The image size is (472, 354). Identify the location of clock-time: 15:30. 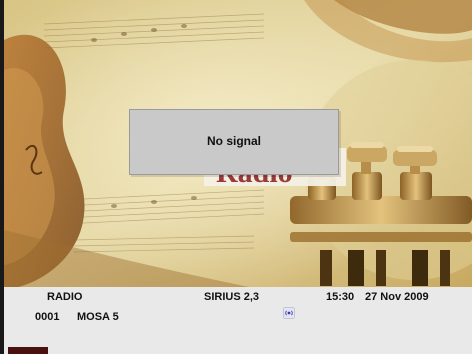
(340, 297).